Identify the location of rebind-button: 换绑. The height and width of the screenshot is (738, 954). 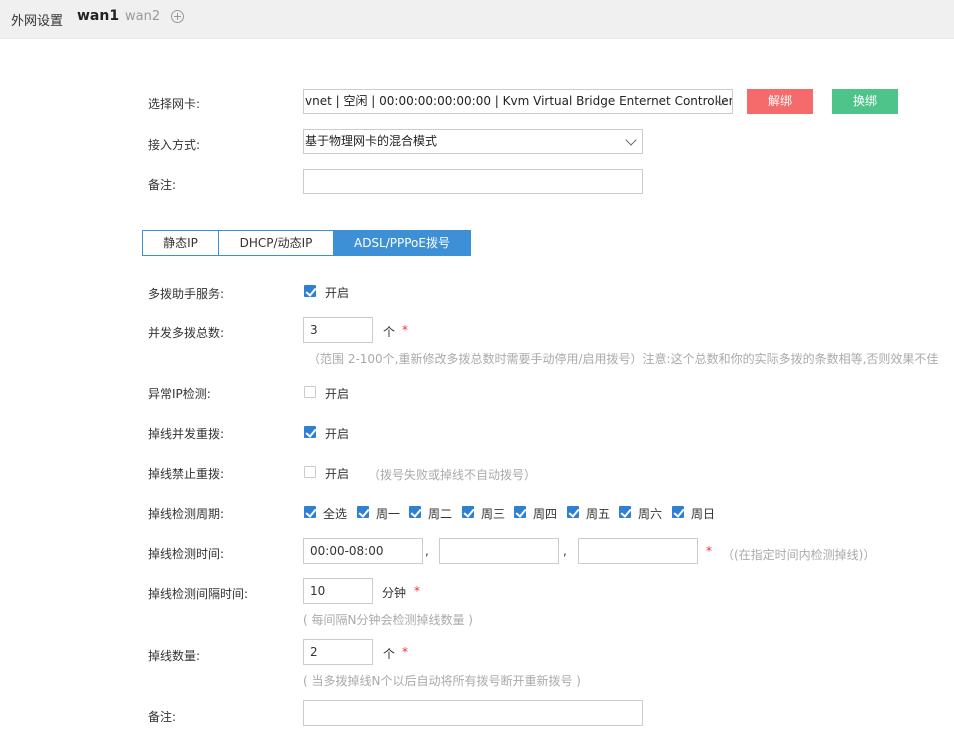
(865, 101).